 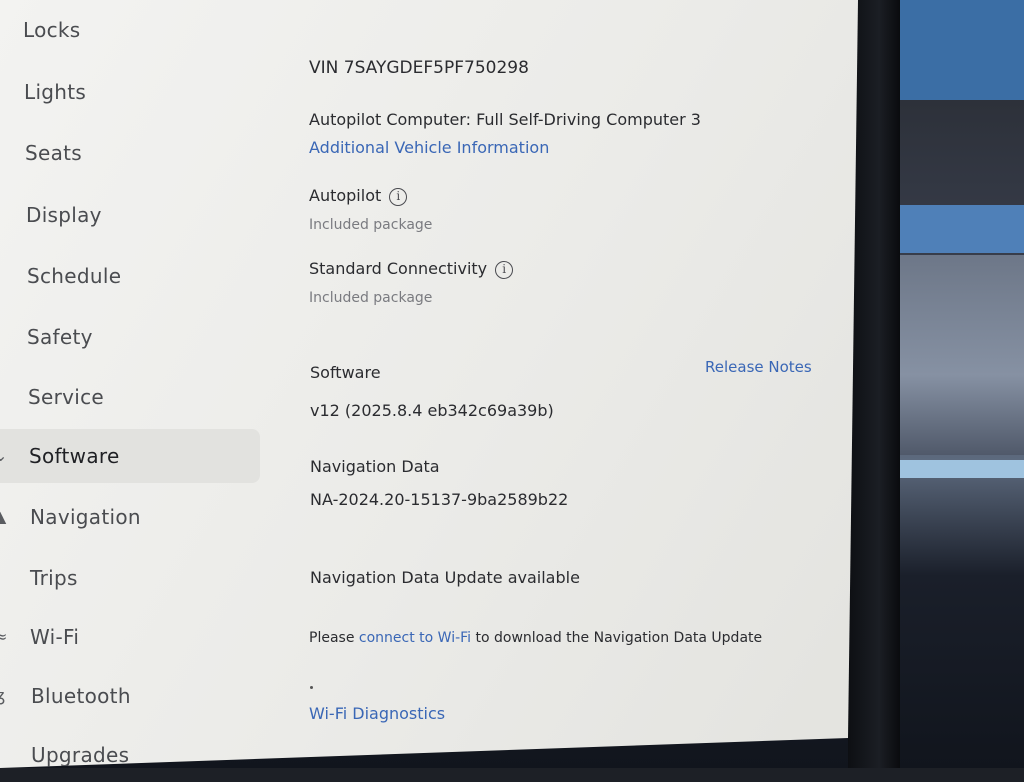 What do you see at coordinates (4, 636) in the screenshot?
I see `wifi-icon: ≈` at bounding box center [4, 636].